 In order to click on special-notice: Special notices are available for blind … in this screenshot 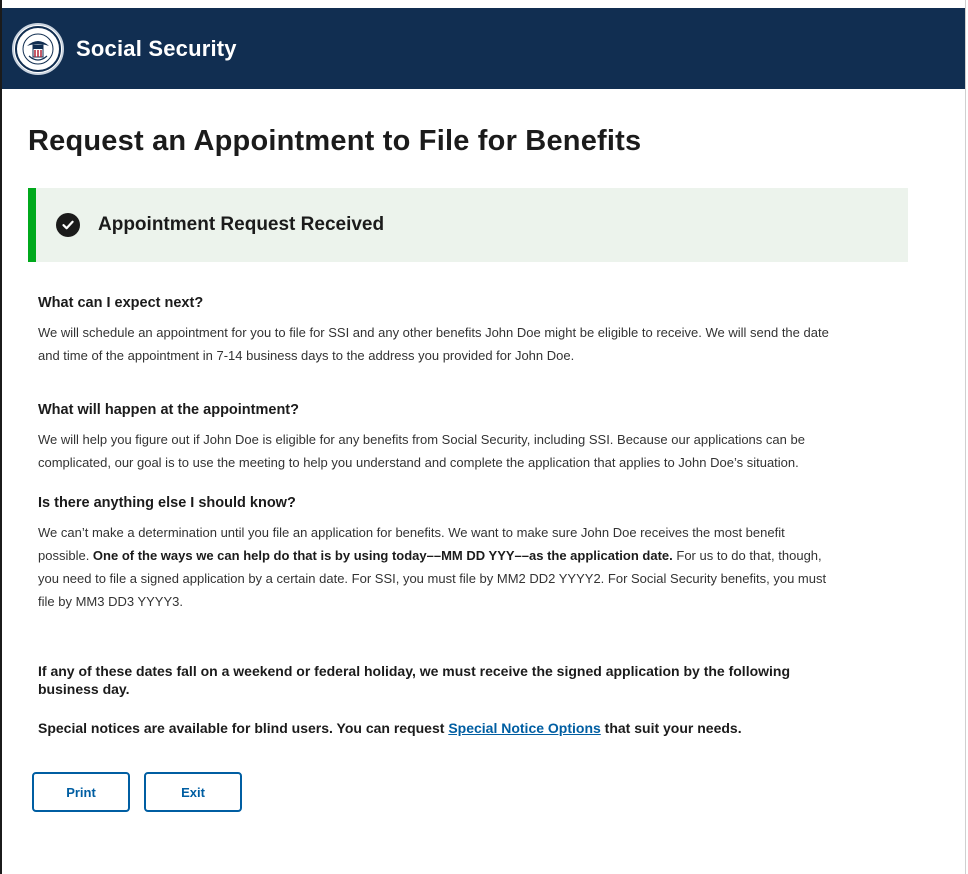, I will do `click(438, 728)`.